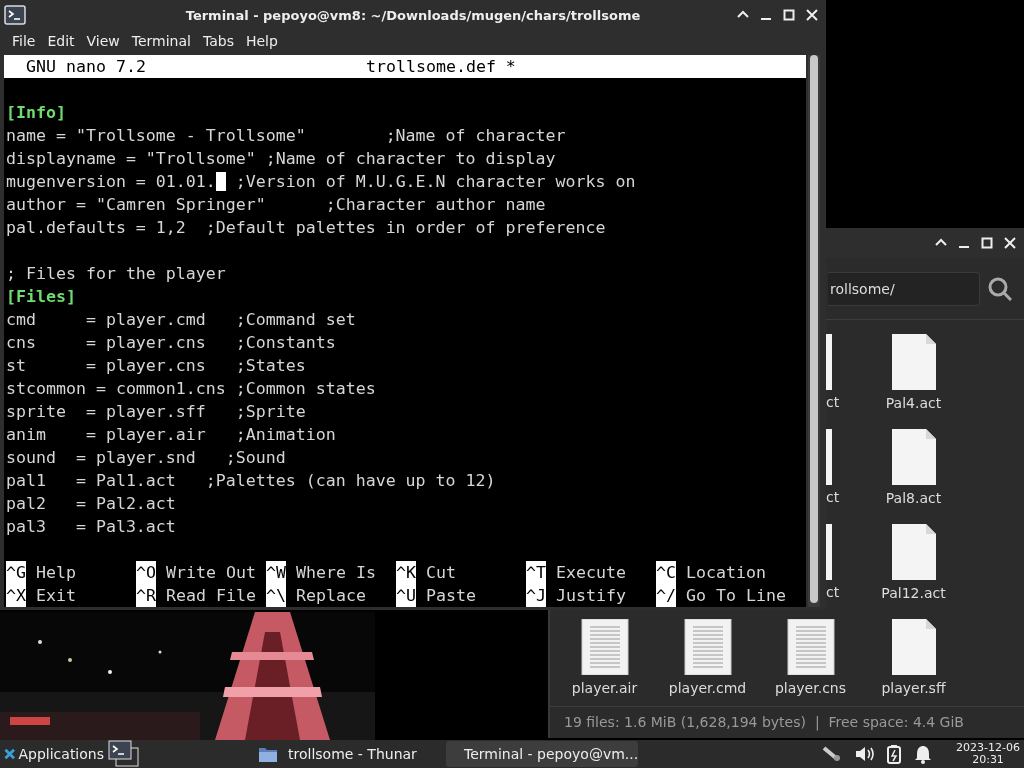 The height and width of the screenshot is (768, 1024). Describe the element at coordinates (10, 754) in the screenshot. I see `applications-icon` at that location.